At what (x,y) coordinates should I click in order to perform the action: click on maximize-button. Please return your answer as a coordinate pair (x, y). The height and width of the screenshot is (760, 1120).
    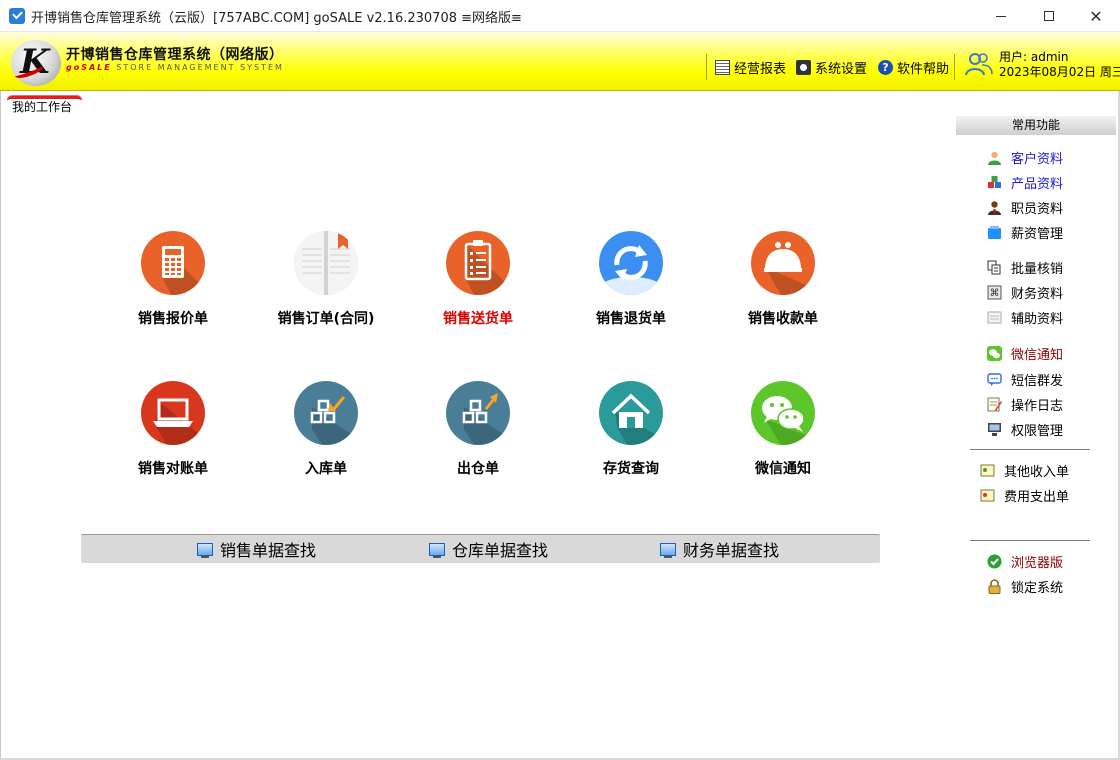
    Looking at the image, I should click on (1049, 16).